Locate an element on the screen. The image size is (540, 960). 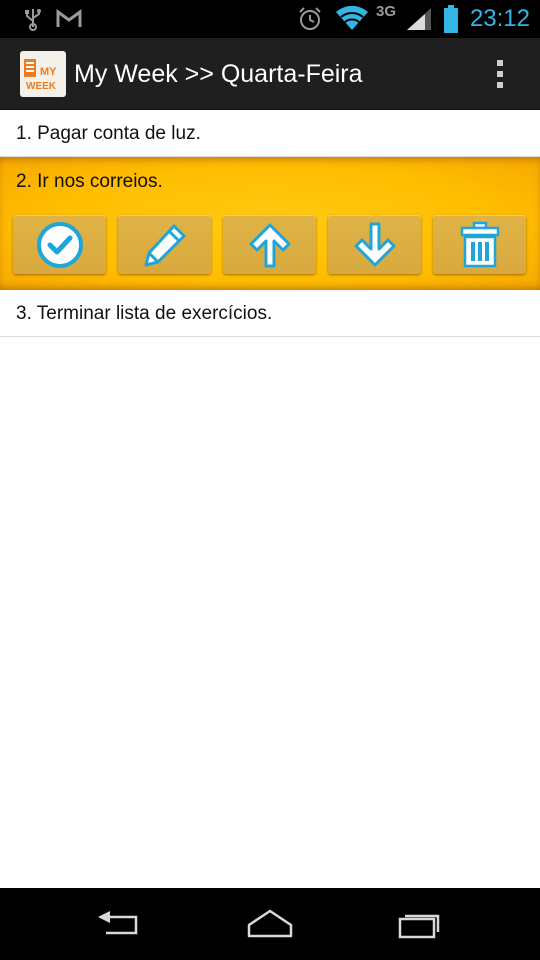
status-time: 23:12 is located at coordinates (499, 18).